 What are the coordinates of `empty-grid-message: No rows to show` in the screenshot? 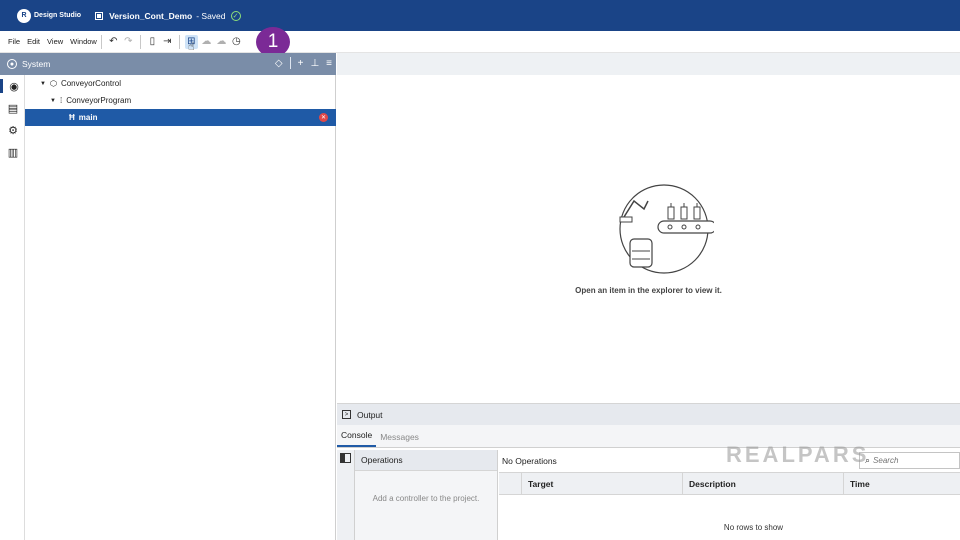 It's located at (753, 527).